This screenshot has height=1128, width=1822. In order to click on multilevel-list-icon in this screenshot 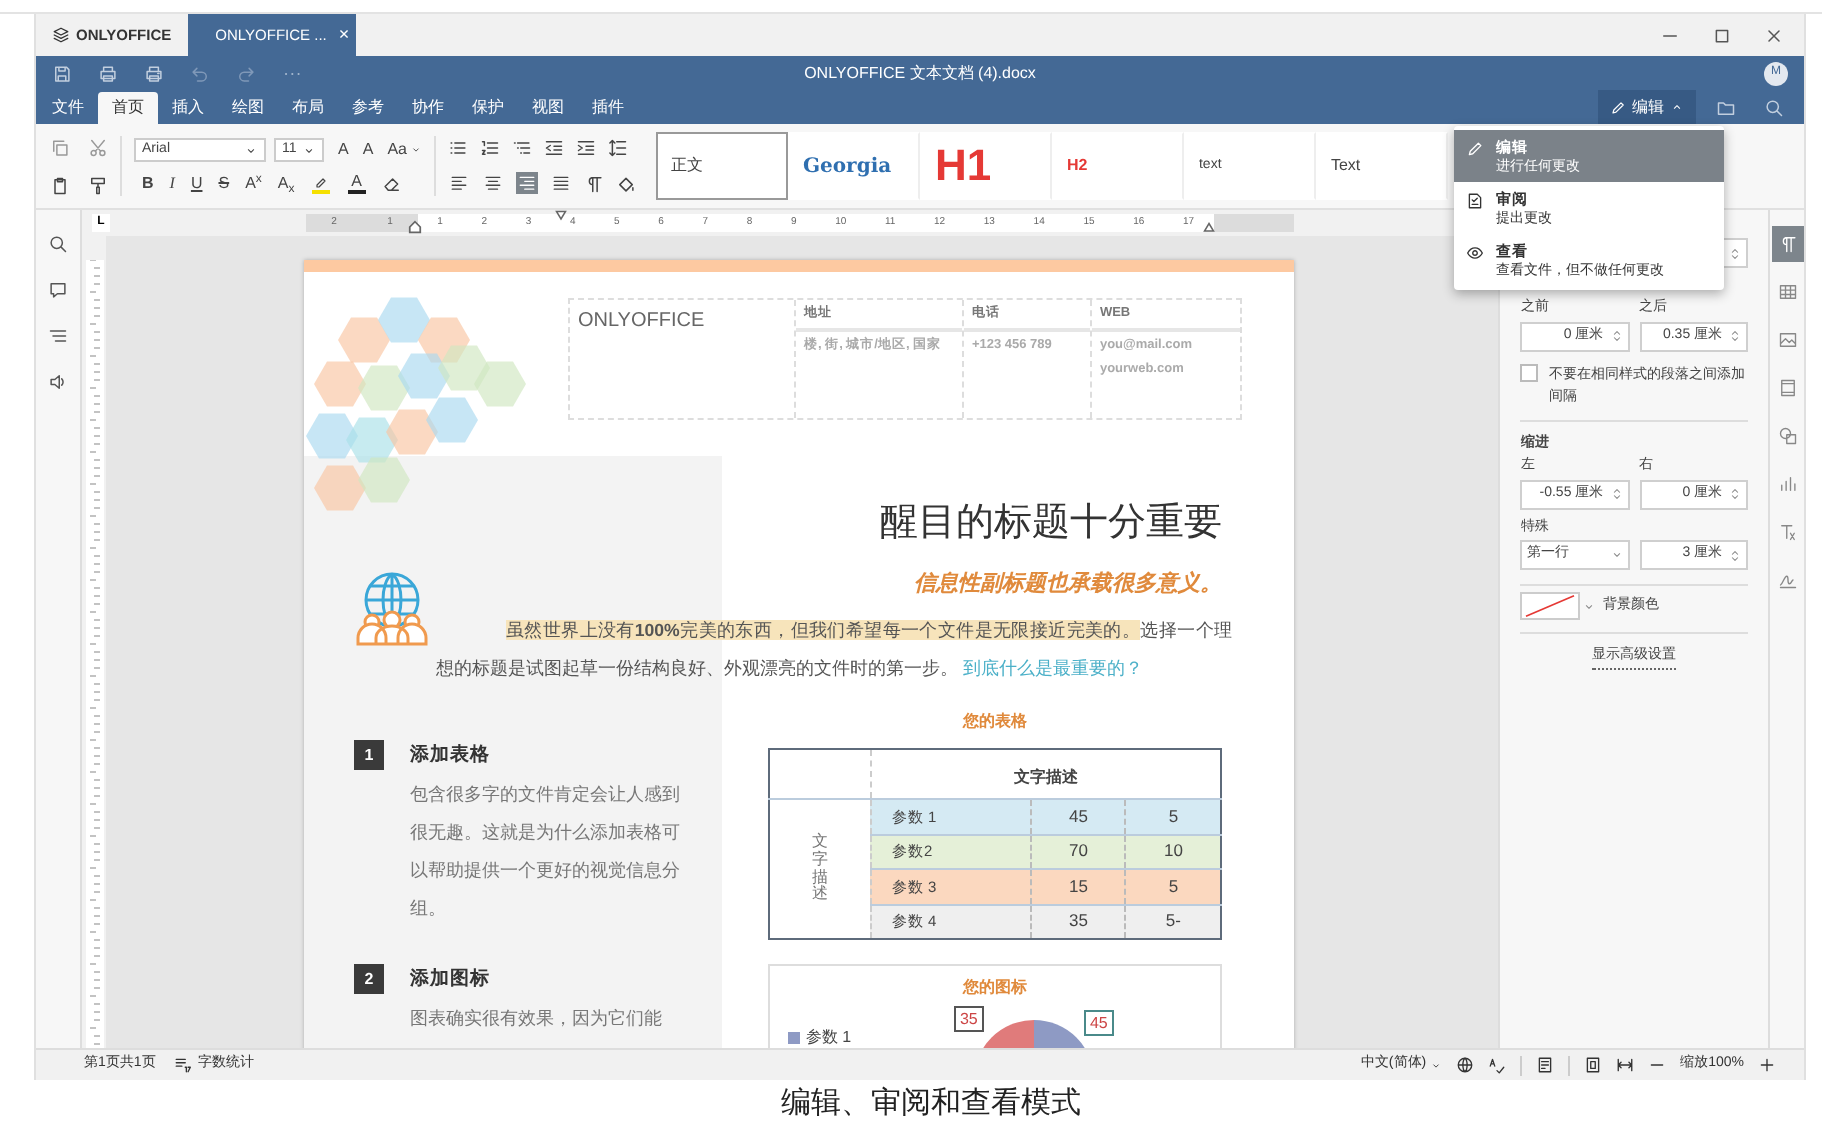, I will do `click(522, 148)`.